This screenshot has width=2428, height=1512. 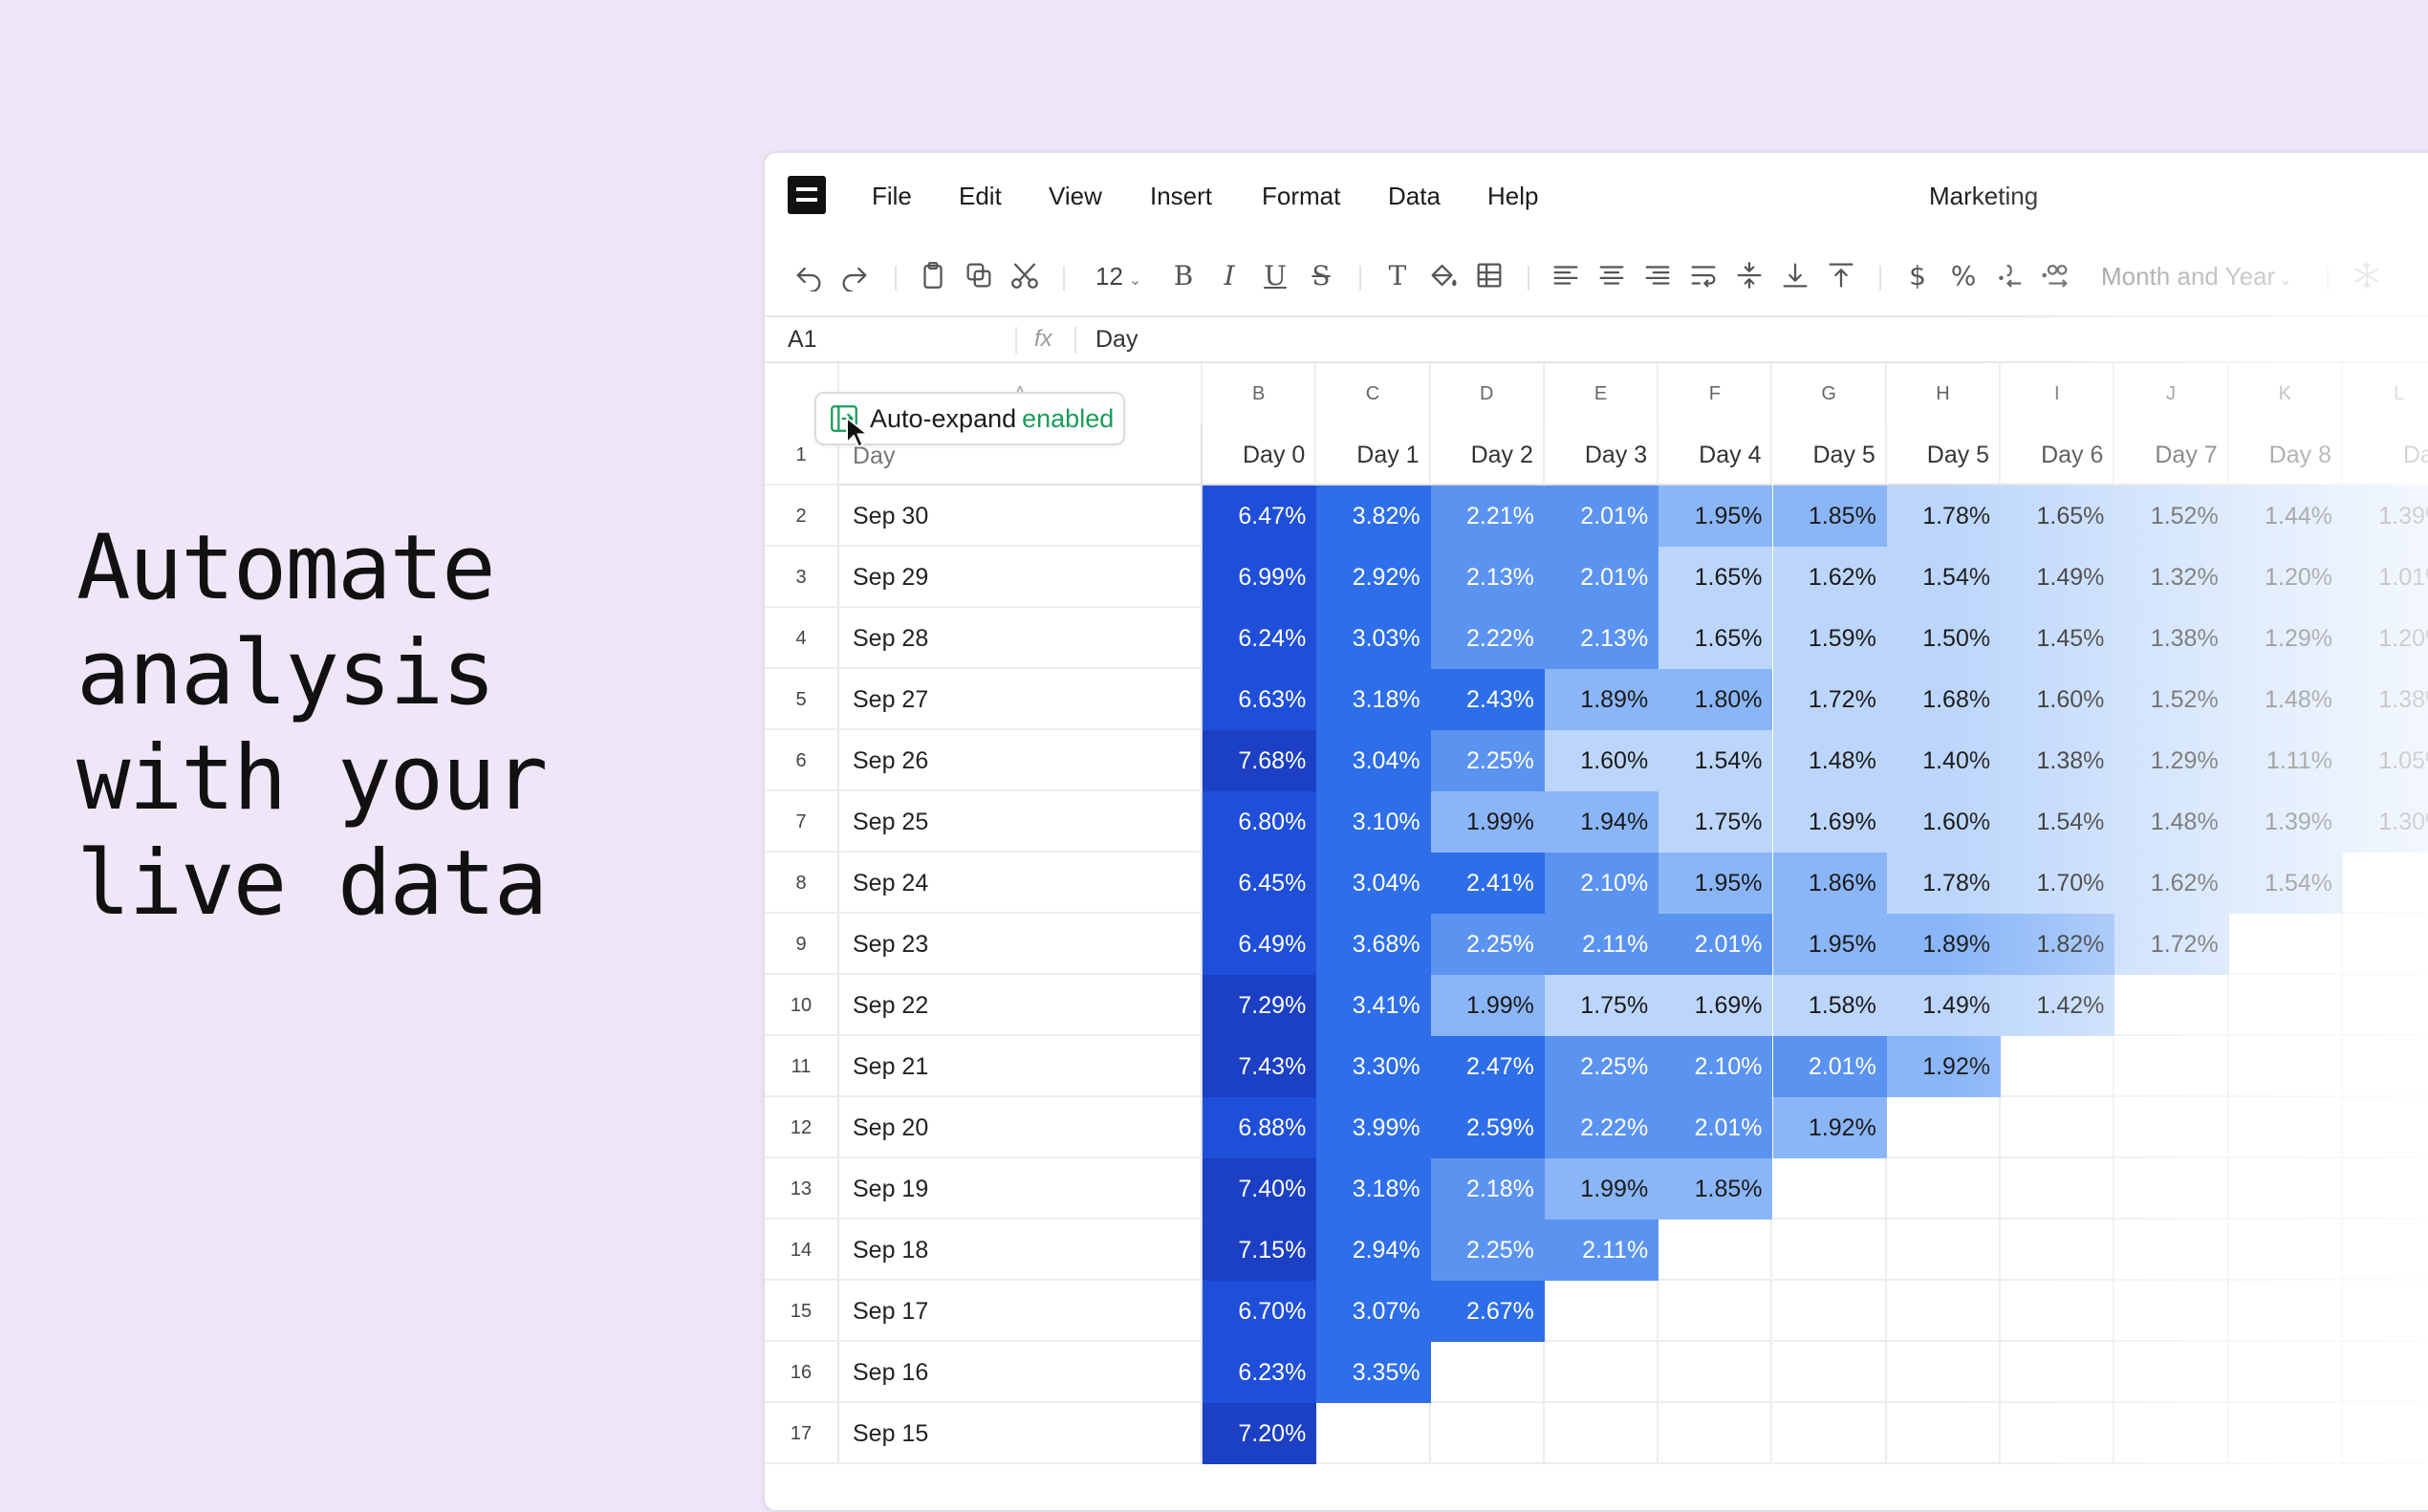 What do you see at coordinates (1917, 275) in the screenshot?
I see `currency-icon: $` at bounding box center [1917, 275].